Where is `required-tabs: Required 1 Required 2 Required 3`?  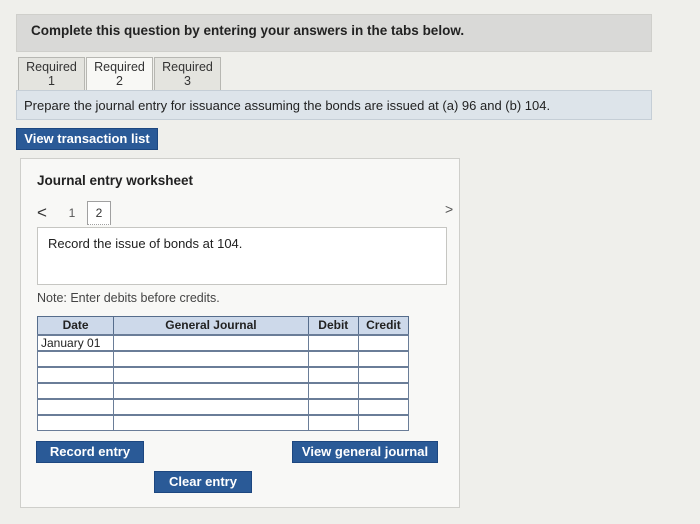 required-tabs: Required 1 Required 2 Required 3 is located at coordinates (119, 73).